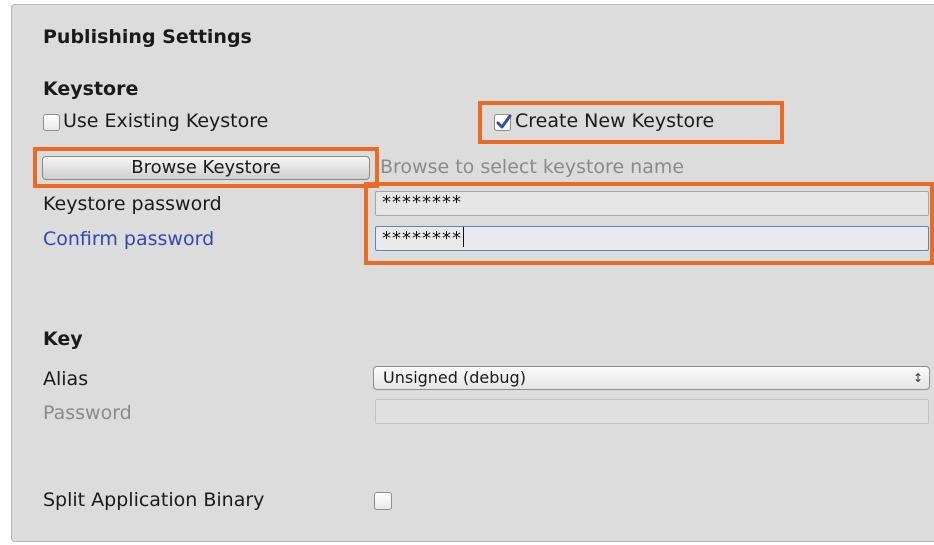 Image resolution: width=934 pixels, height=545 pixels. Describe the element at coordinates (91, 89) in the screenshot. I see `keystore-section-title: Keystore` at that location.